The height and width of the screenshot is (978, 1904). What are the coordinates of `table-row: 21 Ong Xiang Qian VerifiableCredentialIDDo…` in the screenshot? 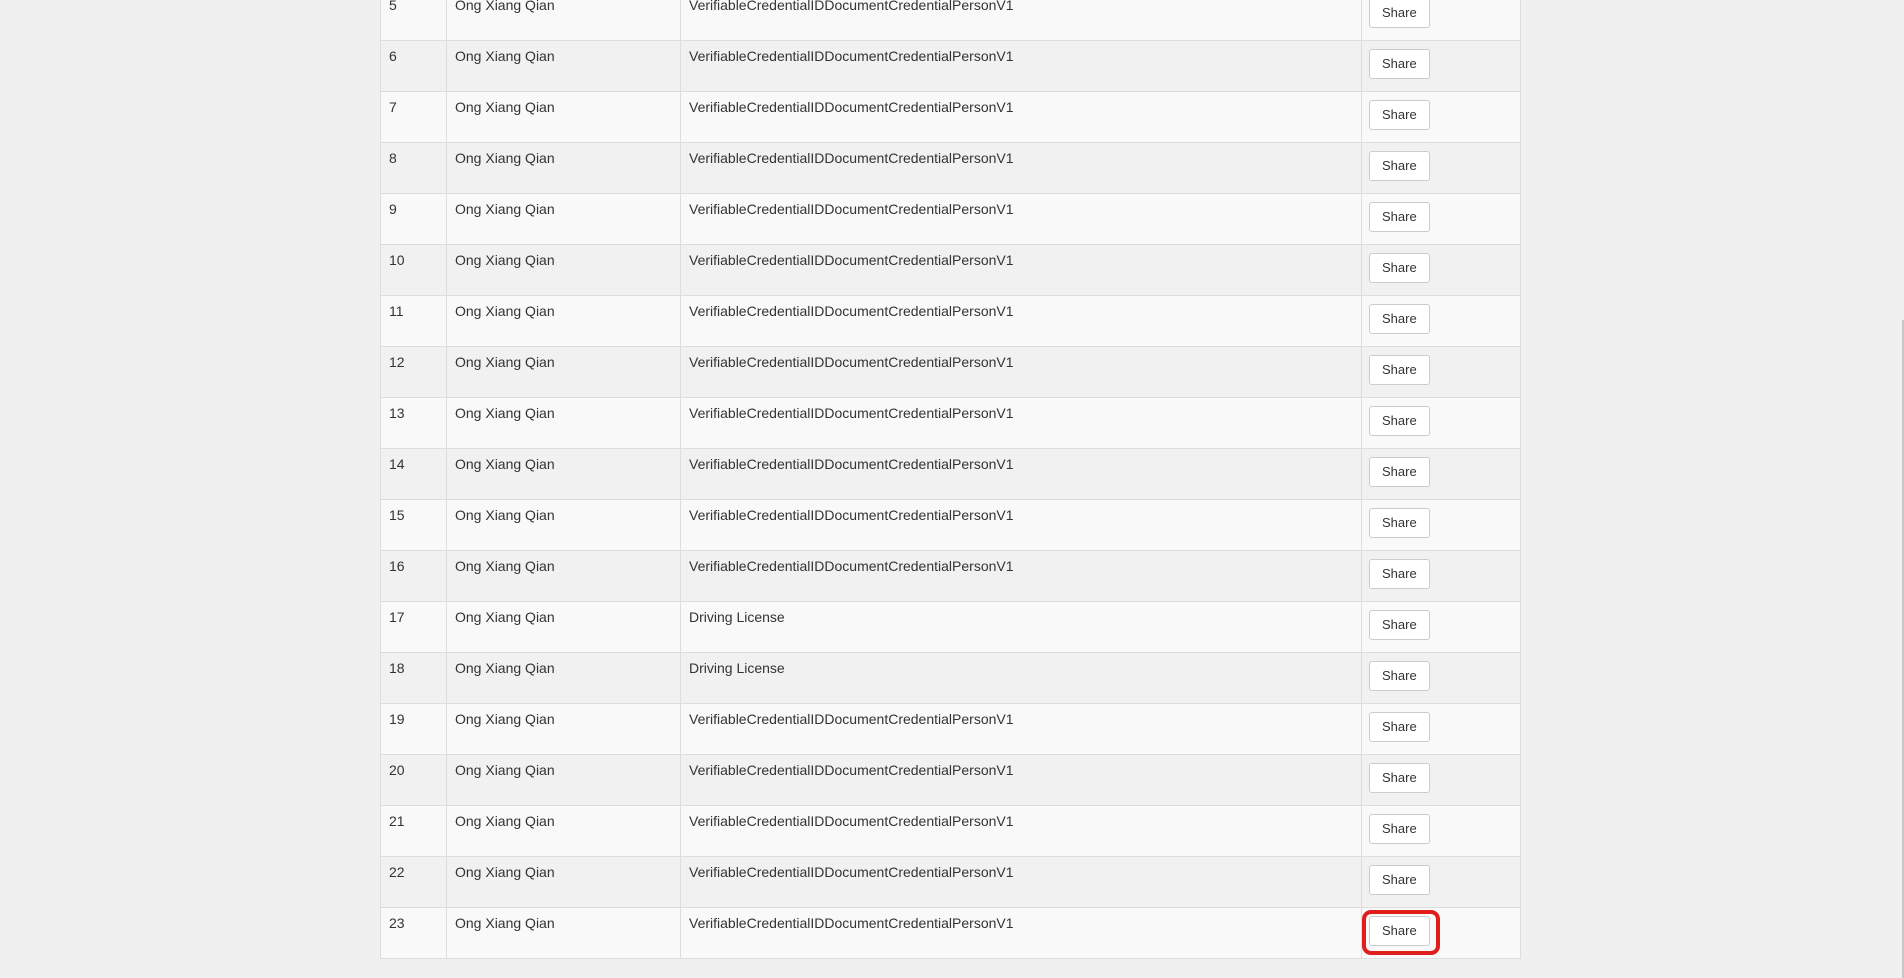 It's located at (950, 831).